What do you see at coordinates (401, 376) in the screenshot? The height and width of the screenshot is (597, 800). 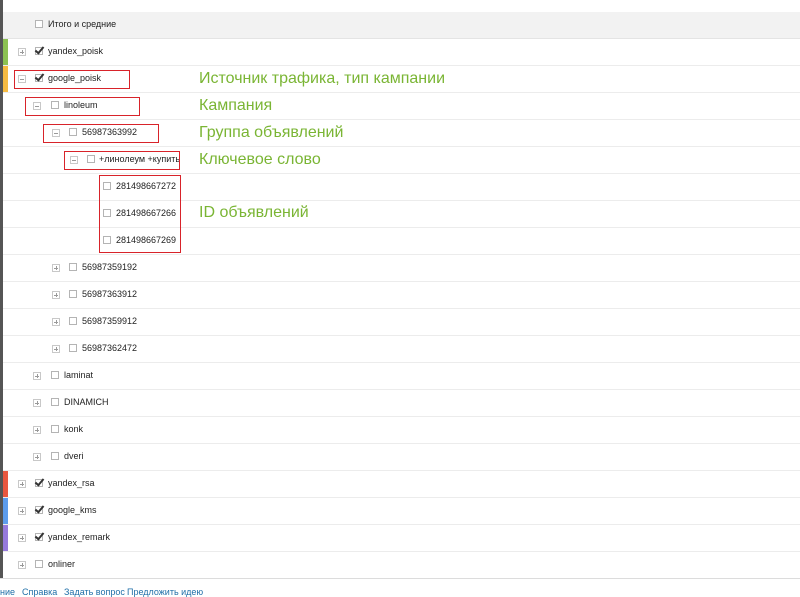 I see `tree-row-laminat: laminat` at bounding box center [401, 376].